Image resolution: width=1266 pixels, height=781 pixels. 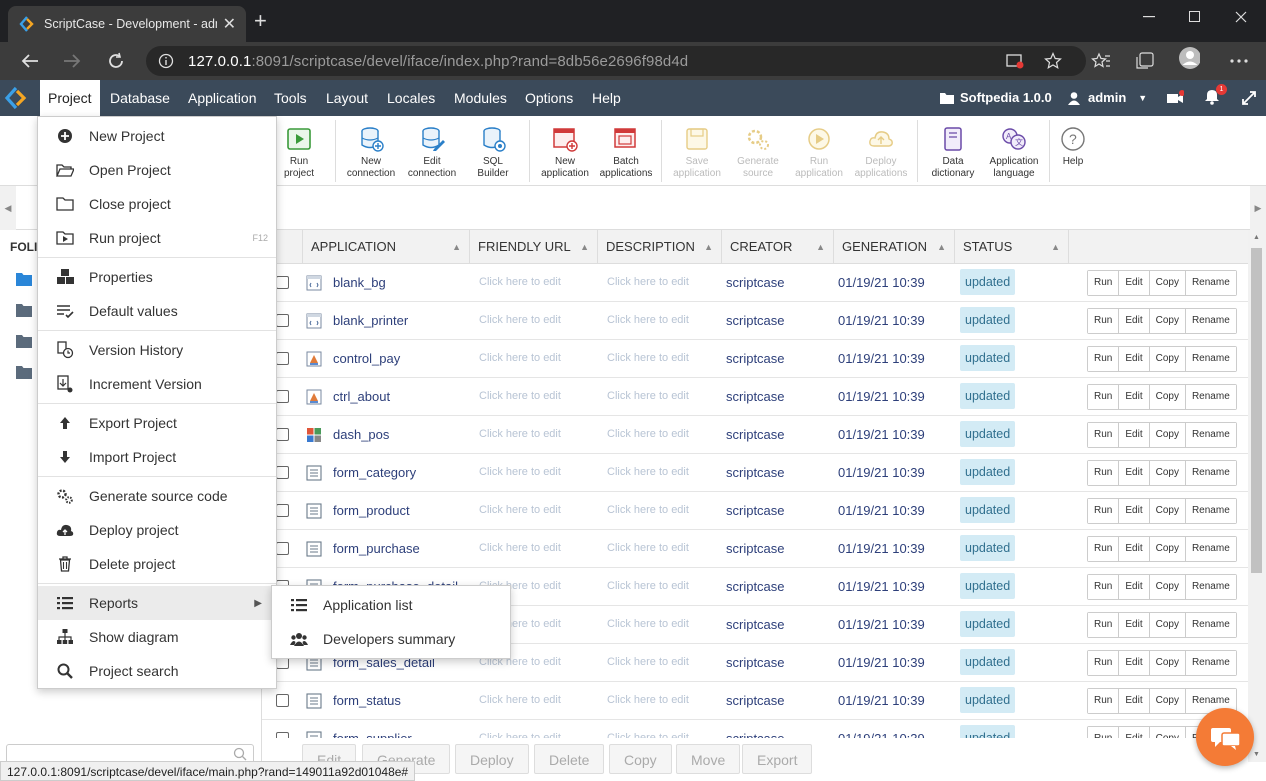 I want to click on menu-reports: Reports ▶, so click(x=157, y=603).